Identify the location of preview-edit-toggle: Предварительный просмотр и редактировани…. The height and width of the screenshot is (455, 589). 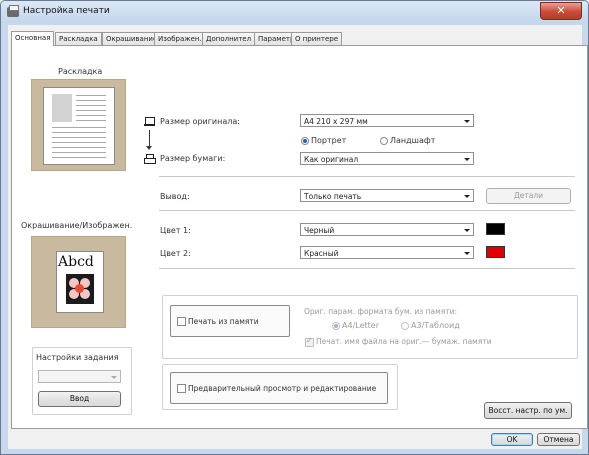
(279, 388).